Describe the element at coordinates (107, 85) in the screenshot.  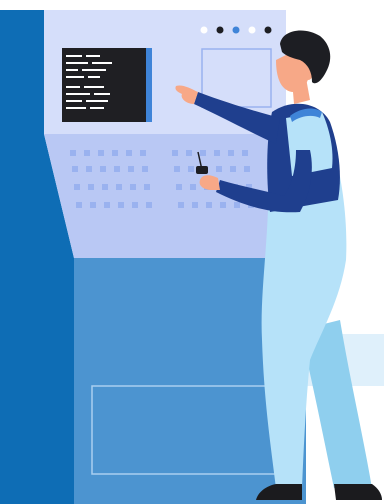
I see `terminal-screen-icon` at that location.